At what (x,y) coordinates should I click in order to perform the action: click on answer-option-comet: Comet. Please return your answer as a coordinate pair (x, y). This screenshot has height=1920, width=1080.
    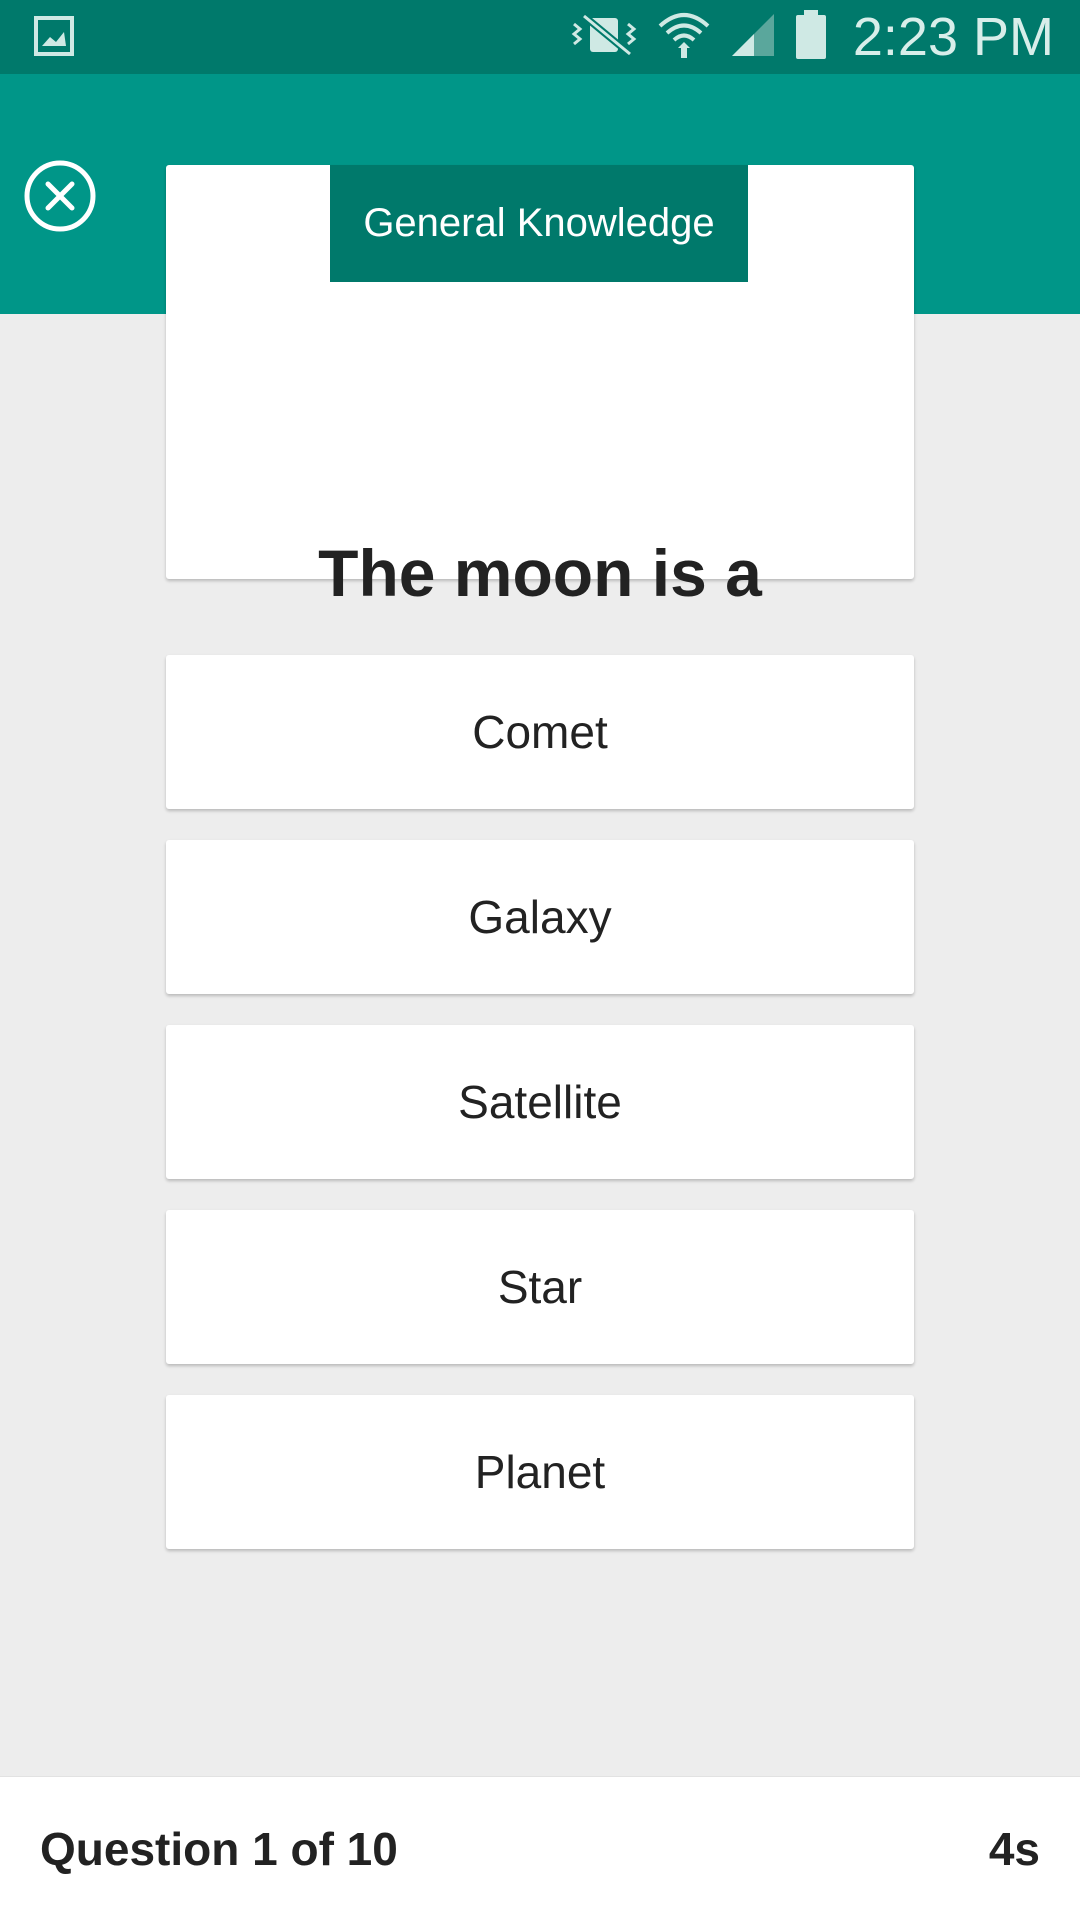
    Looking at the image, I should click on (540, 732).